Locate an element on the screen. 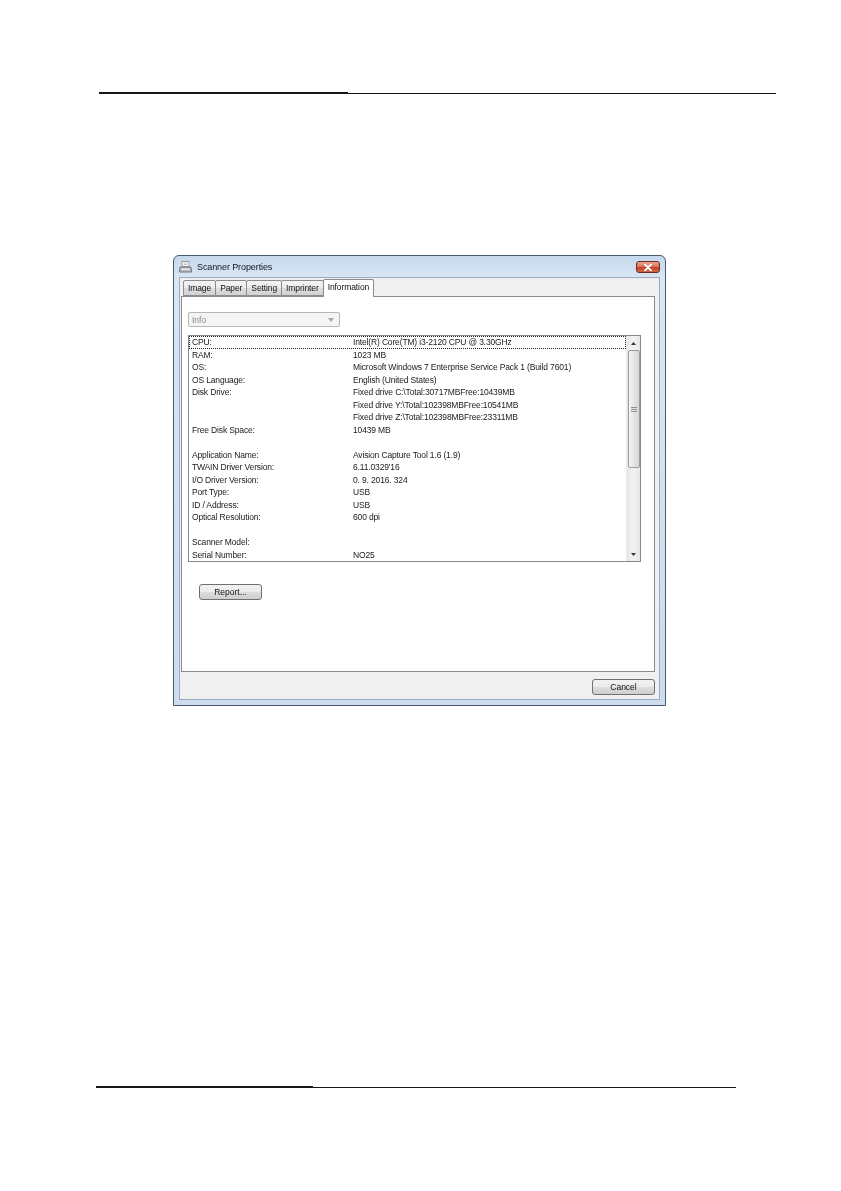  close-button is located at coordinates (648, 267).